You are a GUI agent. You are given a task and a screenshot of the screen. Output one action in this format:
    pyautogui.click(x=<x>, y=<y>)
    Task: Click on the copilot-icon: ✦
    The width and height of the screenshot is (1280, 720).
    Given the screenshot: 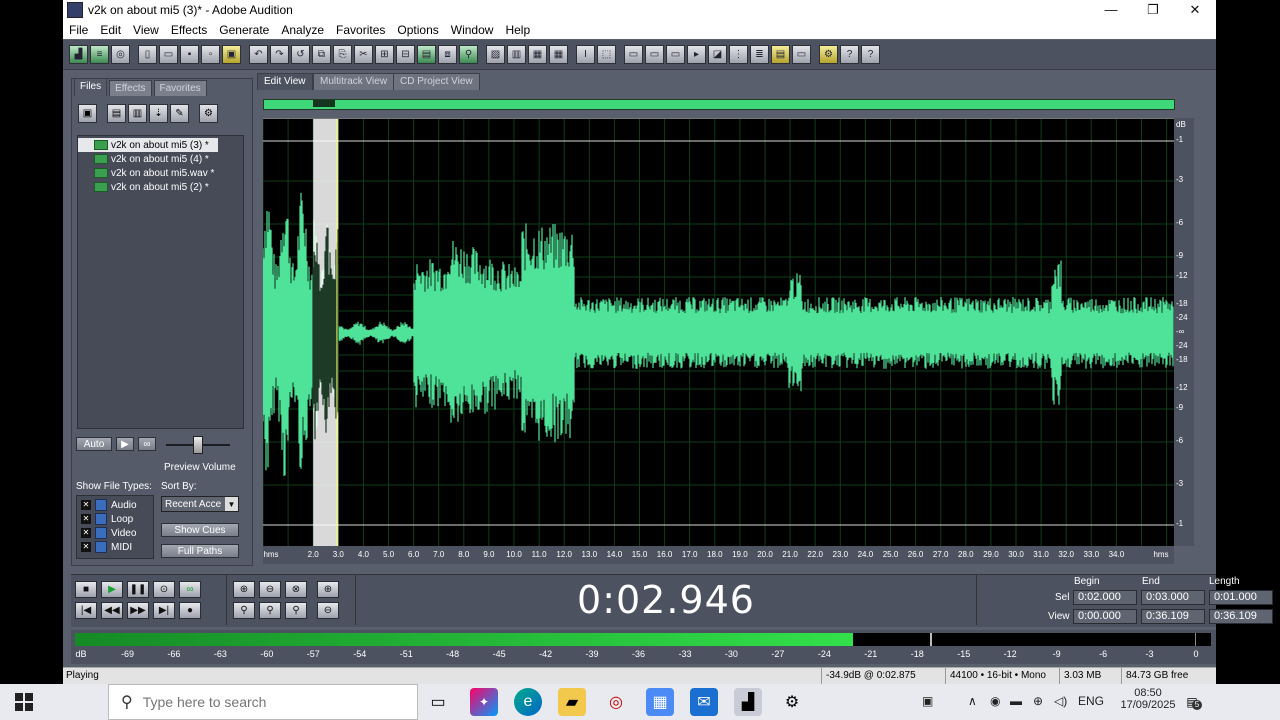 What is the action you would take?
    pyautogui.click(x=484, y=702)
    